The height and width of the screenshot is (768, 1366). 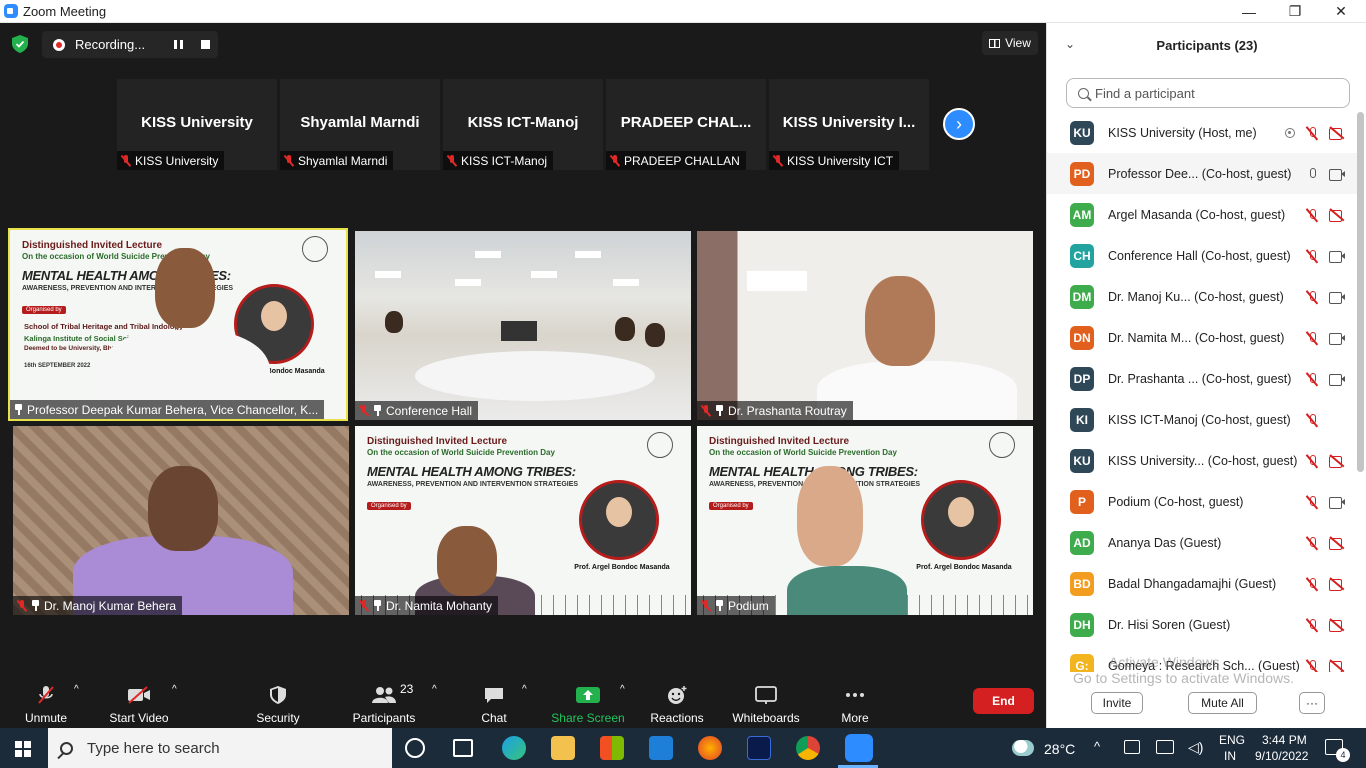 I want to click on participant-row: KI KISS ICT-Manoj (Co-host, guest), so click(x=1202, y=419).